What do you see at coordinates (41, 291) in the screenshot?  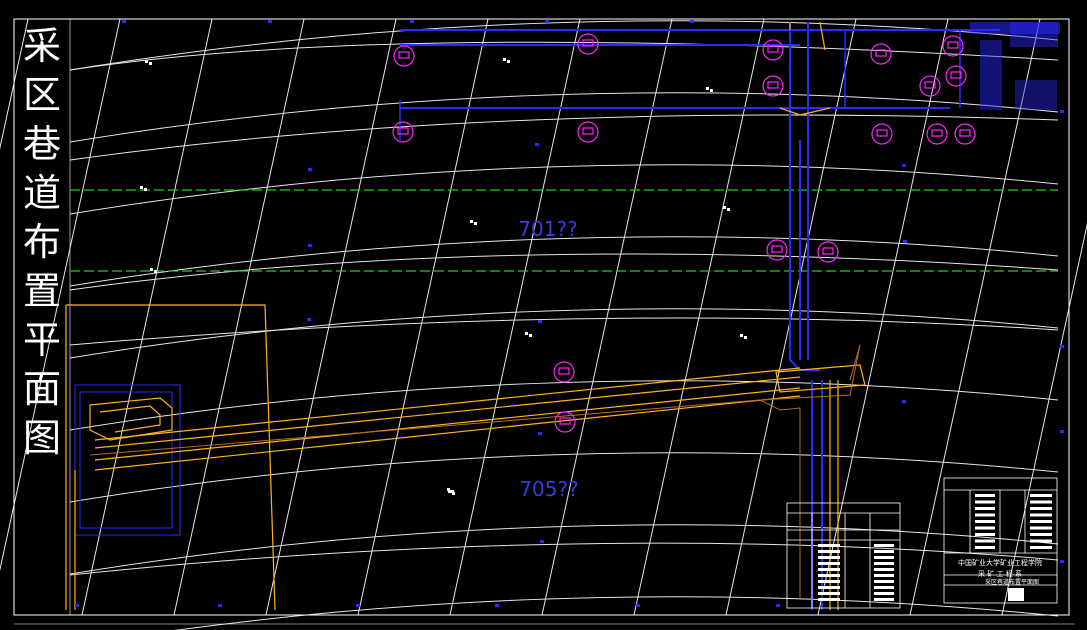 I see `title-char: 置` at bounding box center [41, 291].